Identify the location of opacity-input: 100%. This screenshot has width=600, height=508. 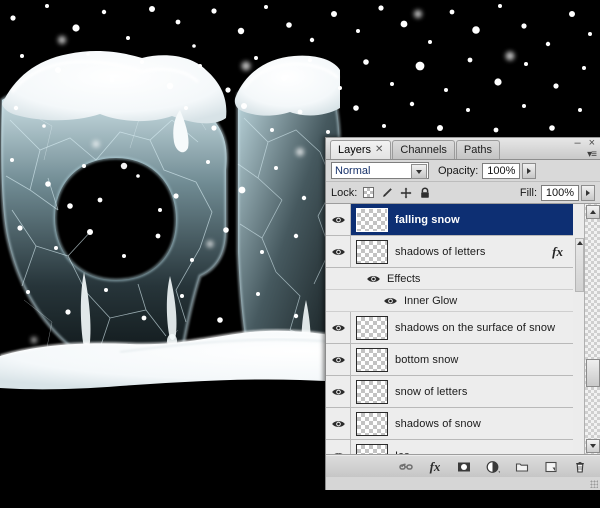
(501, 170).